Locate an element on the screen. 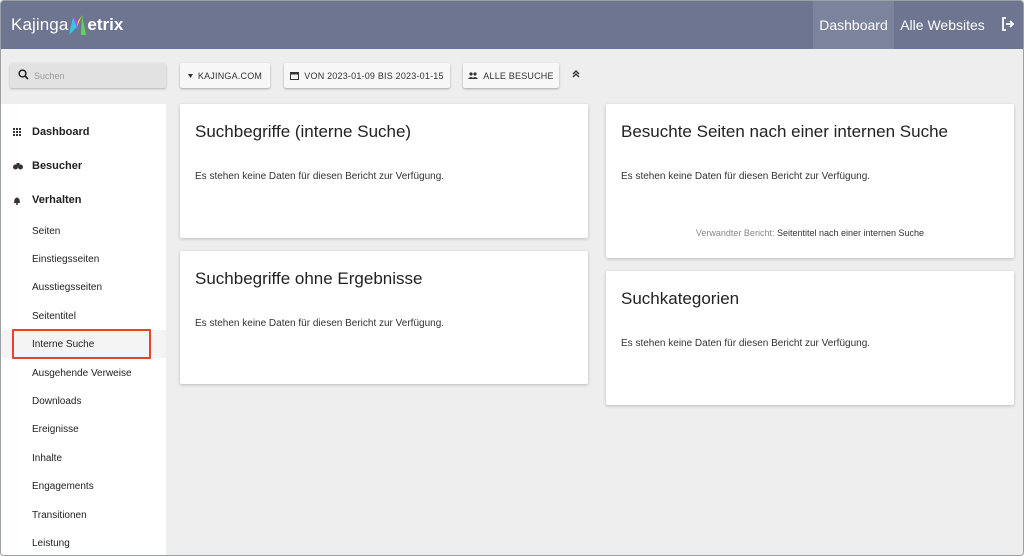  nav-all-websites: Alle Websites is located at coordinates (942, 25).